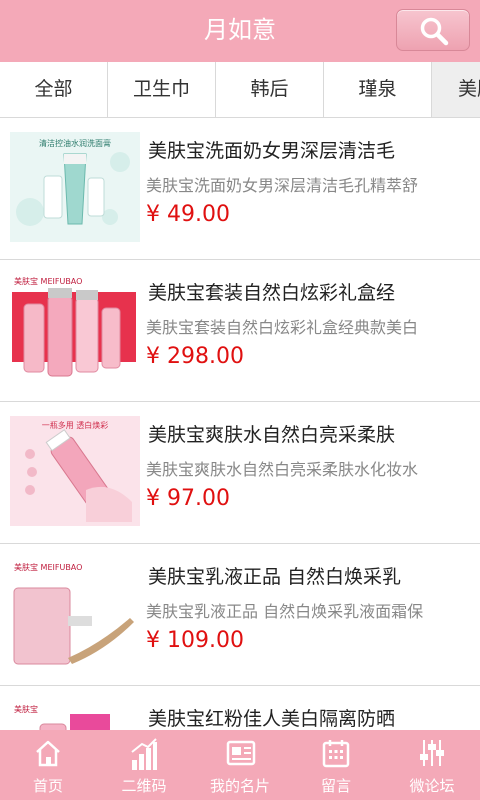  I want to click on tab-sanitary-pads: 卫生巾, so click(162, 89).